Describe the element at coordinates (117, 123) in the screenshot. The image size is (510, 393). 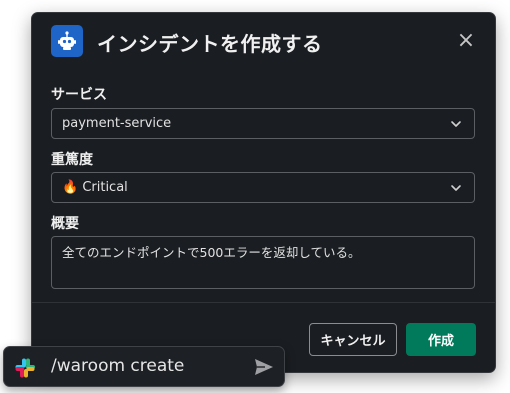
I see `service-value: payment-service` at that location.